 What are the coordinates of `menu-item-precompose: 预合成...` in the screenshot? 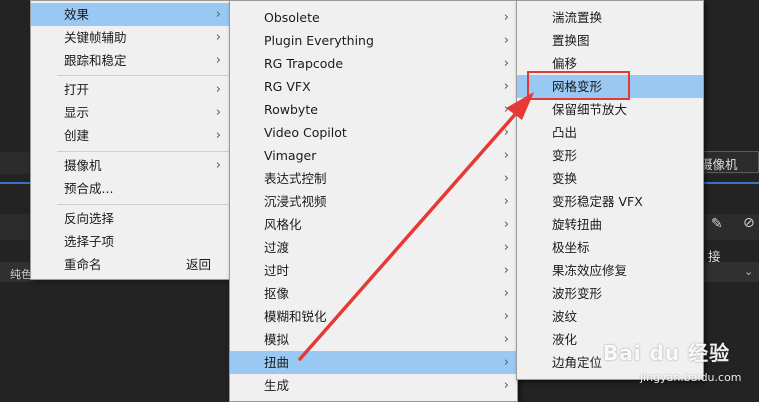 It's located at (130, 188).